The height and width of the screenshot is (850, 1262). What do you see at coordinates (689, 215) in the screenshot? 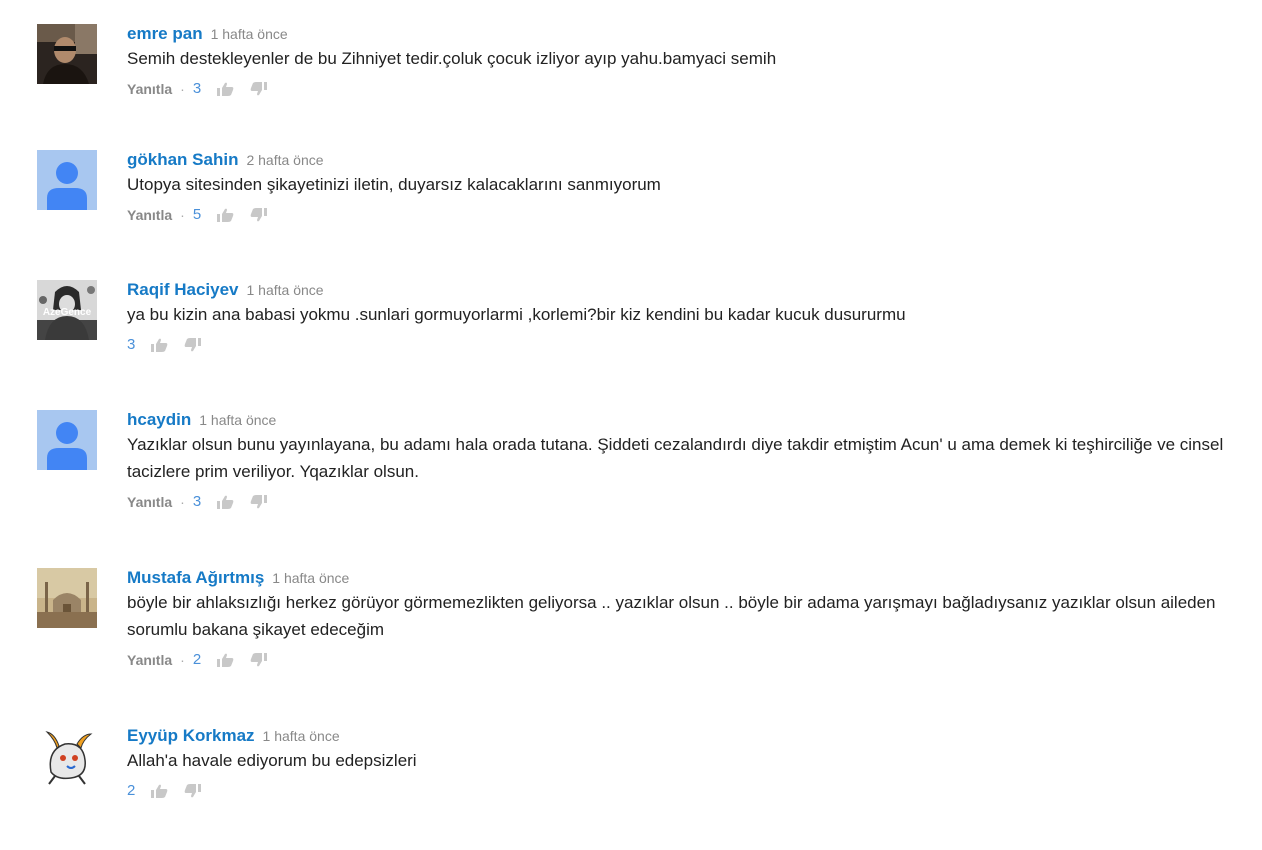
I see `comment-actions: Yanıtla · 5` at bounding box center [689, 215].